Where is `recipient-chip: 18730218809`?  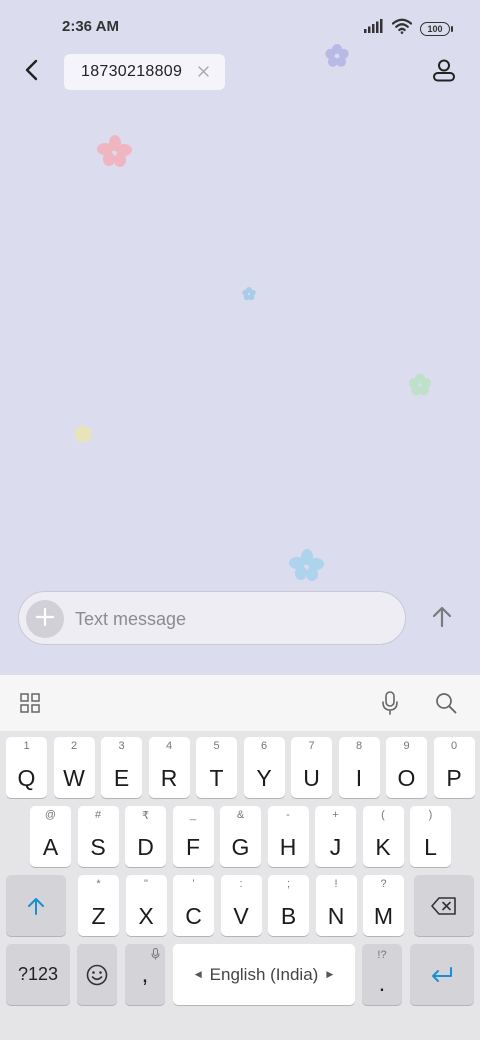
recipient-chip: 18730218809 is located at coordinates (144, 72).